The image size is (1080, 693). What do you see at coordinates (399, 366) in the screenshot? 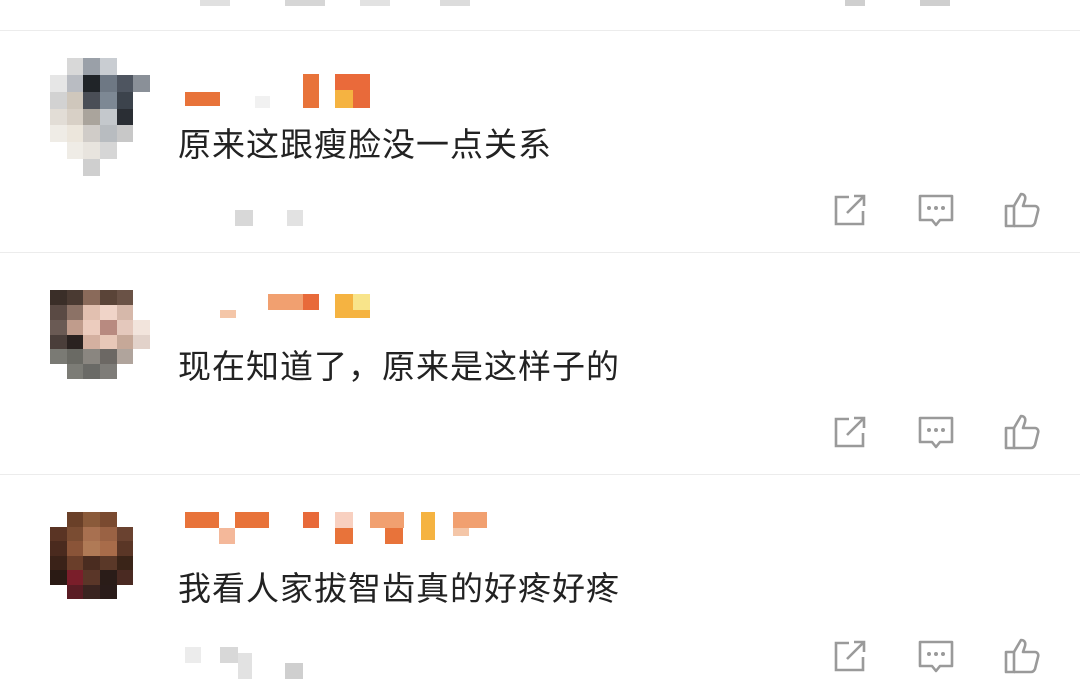
I see `comment-text: 现在知道了，原来是这样子的` at bounding box center [399, 366].